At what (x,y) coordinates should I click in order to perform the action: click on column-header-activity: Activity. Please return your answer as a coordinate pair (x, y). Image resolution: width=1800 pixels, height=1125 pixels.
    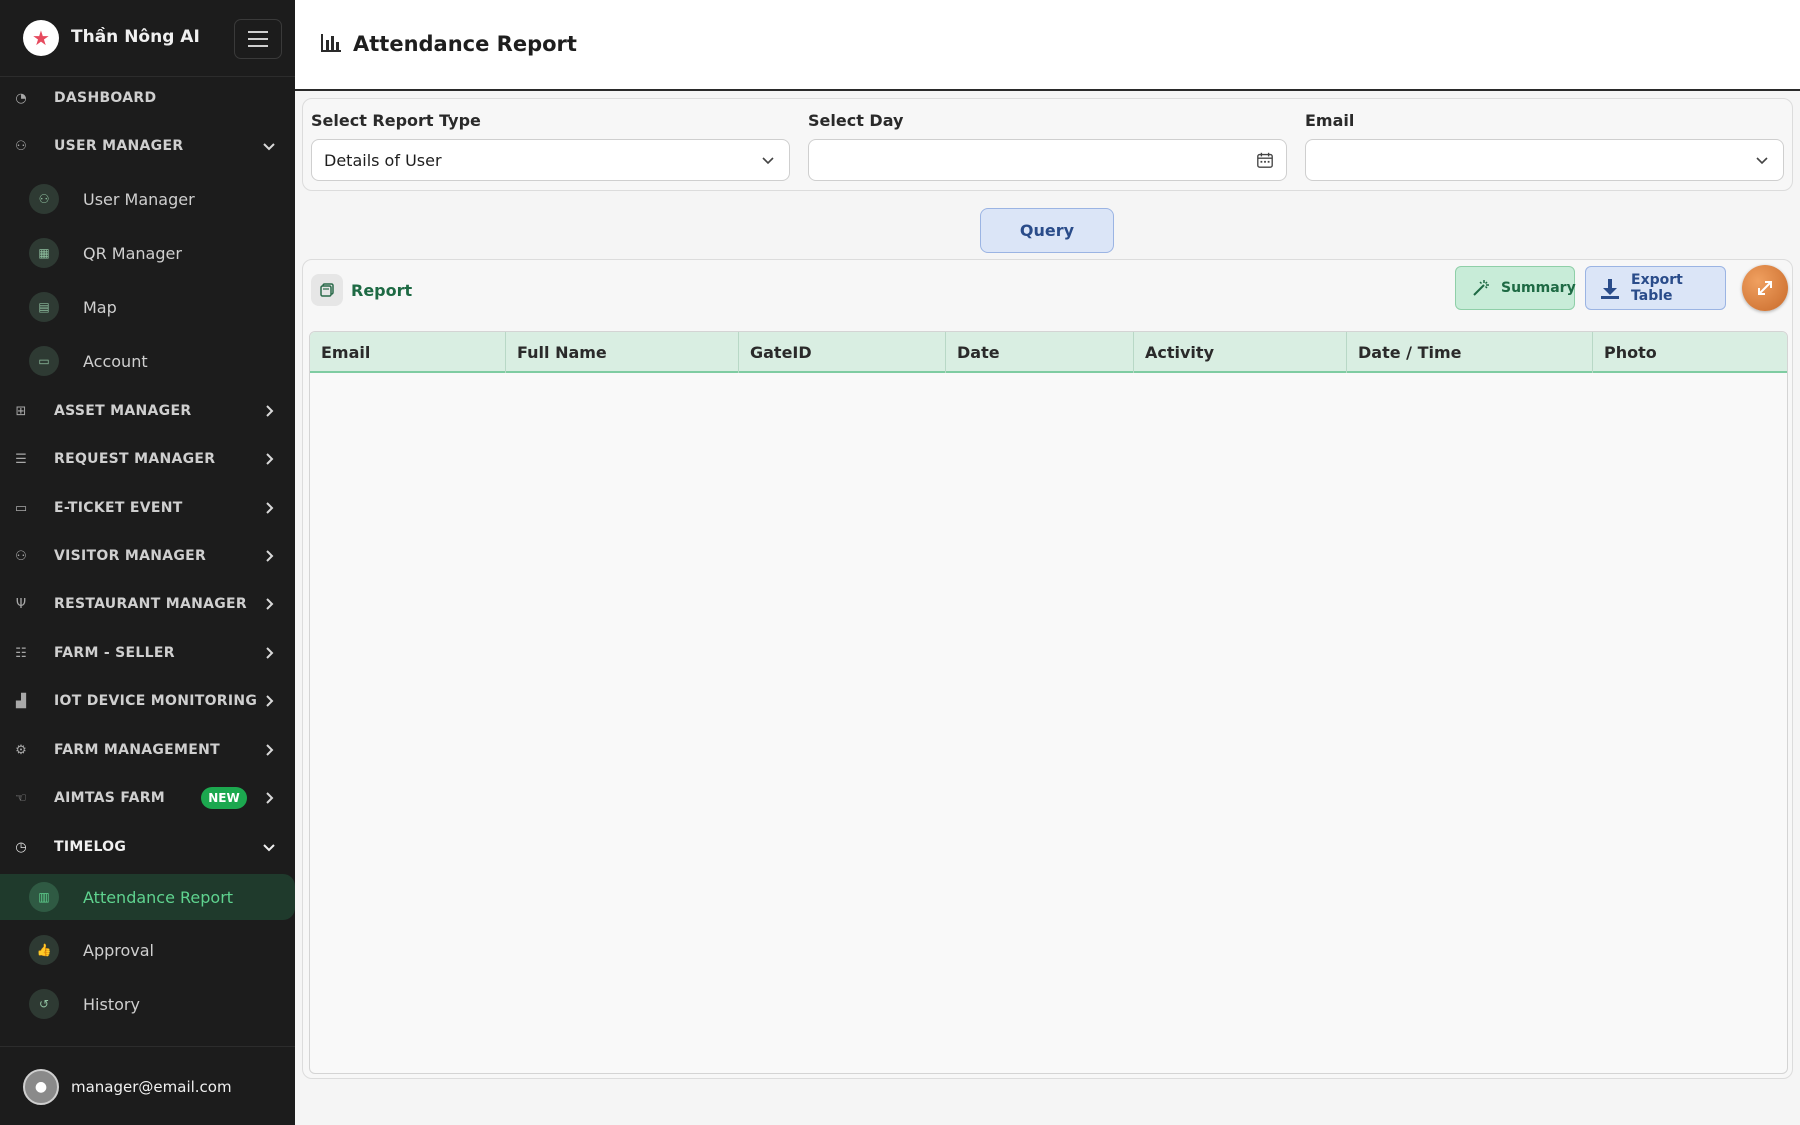
    Looking at the image, I should click on (1240, 352).